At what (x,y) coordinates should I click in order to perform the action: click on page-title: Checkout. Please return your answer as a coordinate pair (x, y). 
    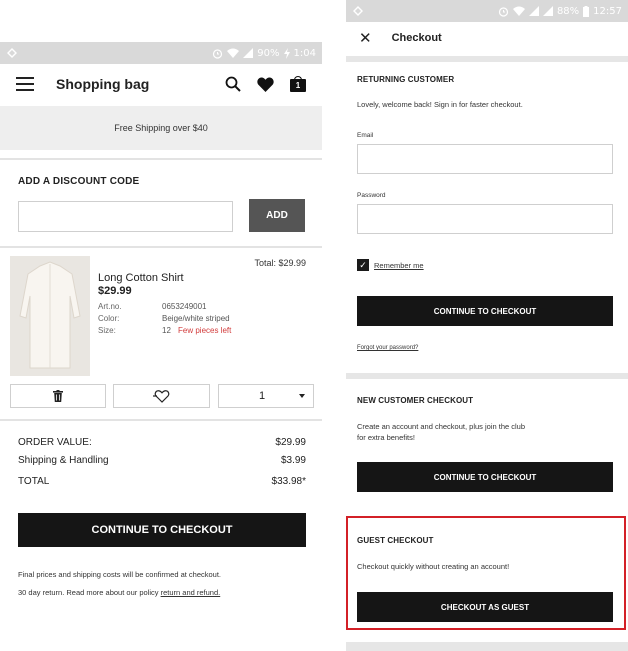
    Looking at the image, I should click on (416, 38).